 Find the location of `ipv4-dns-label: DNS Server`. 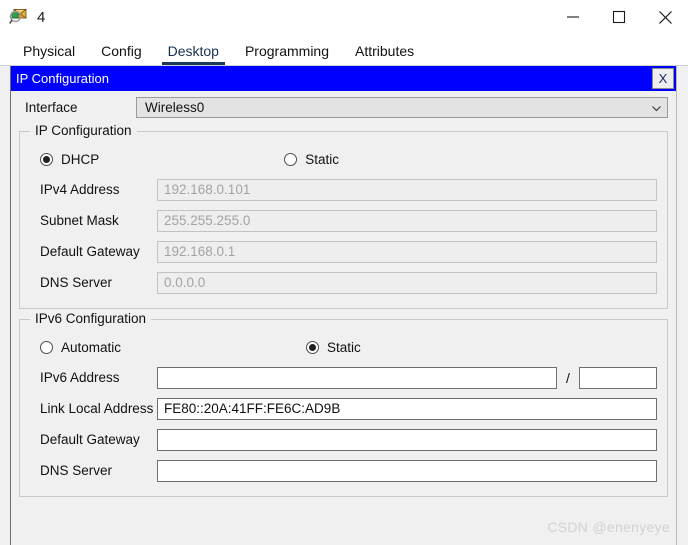

ipv4-dns-label: DNS Server is located at coordinates (76, 282).